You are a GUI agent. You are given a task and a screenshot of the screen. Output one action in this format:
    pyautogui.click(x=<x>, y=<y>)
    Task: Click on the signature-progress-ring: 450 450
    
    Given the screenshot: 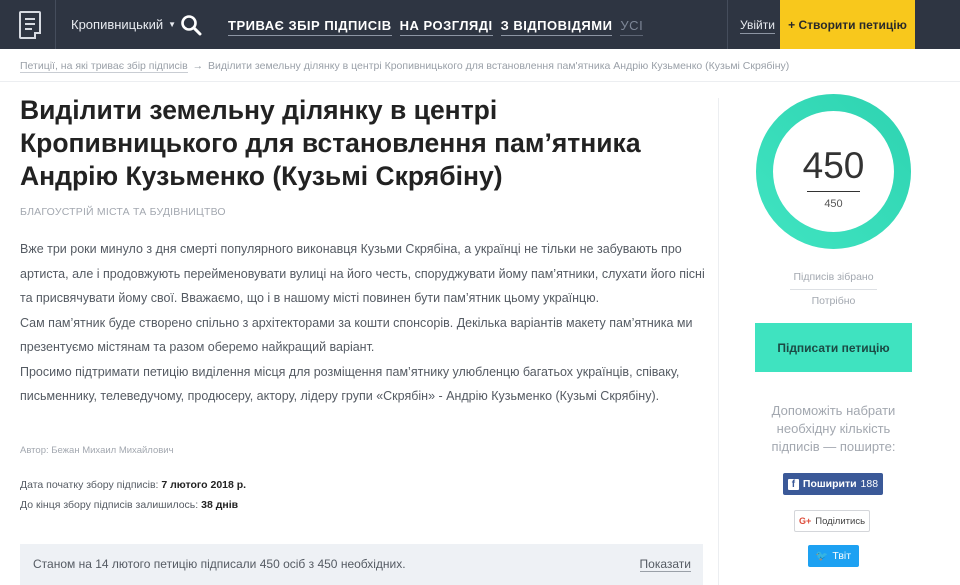 What is the action you would take?
    pyautogui.click(x=833, y=171)
    